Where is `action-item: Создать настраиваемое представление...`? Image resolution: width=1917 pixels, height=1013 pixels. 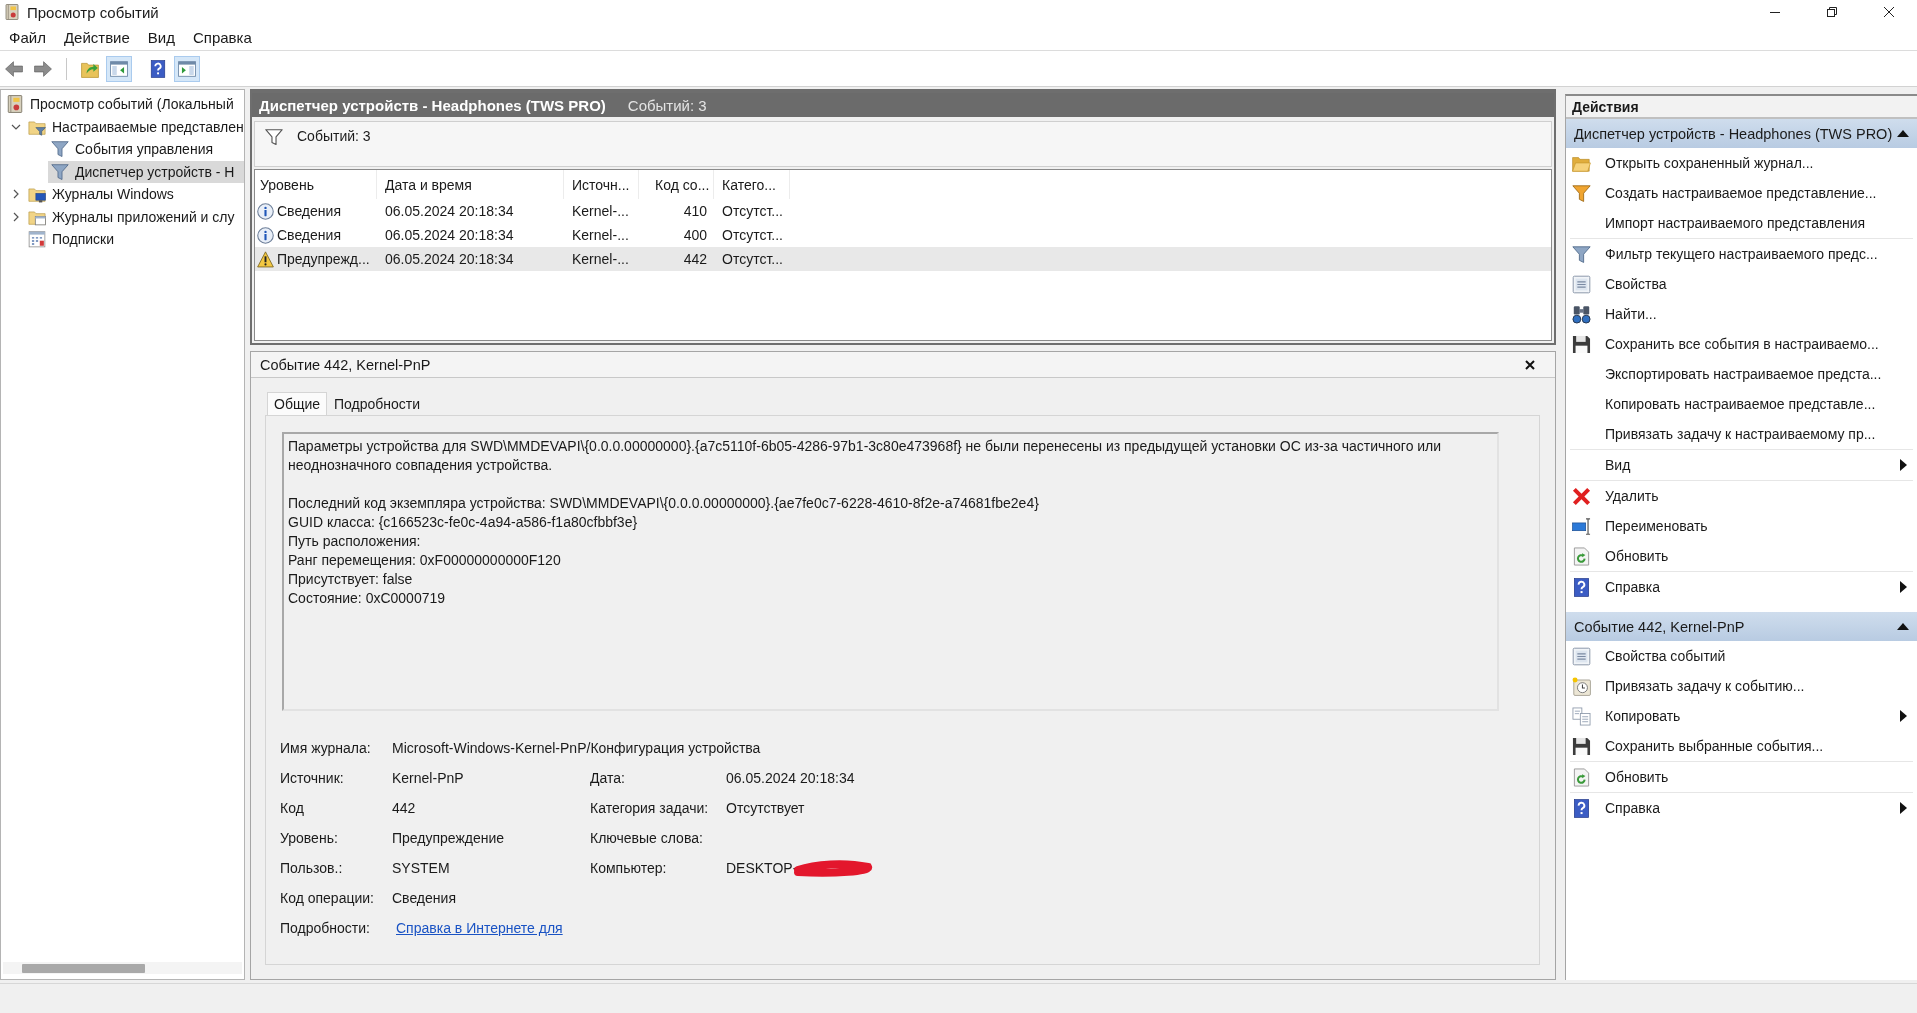 action-item: Создать настраиваемое представление... is located at coordinates (1741, 193).